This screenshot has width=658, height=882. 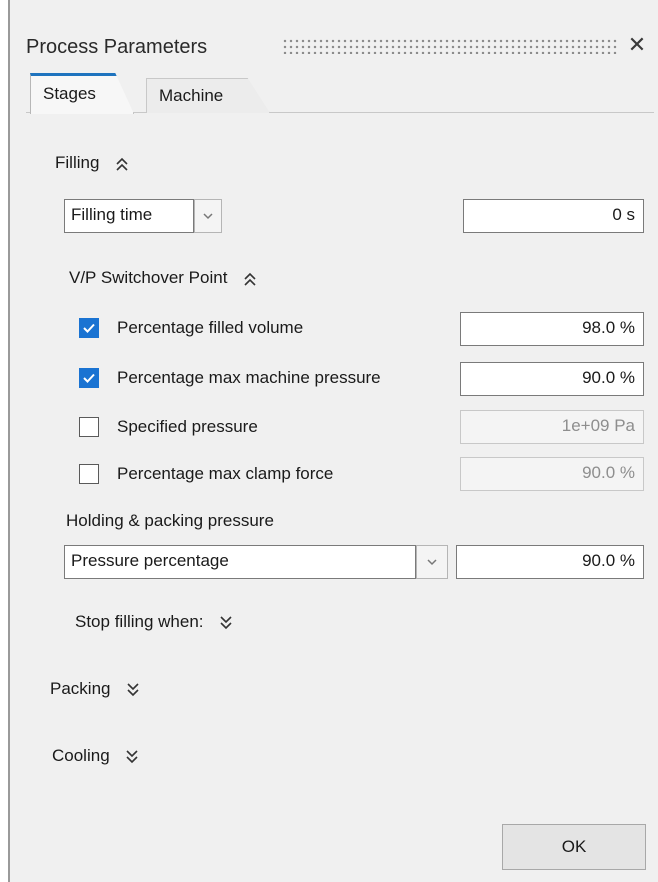 What do you see at coordinates (208, 95) in the screenshot?
I see `tab-machine: Machine` at bounding box center [208, 95].